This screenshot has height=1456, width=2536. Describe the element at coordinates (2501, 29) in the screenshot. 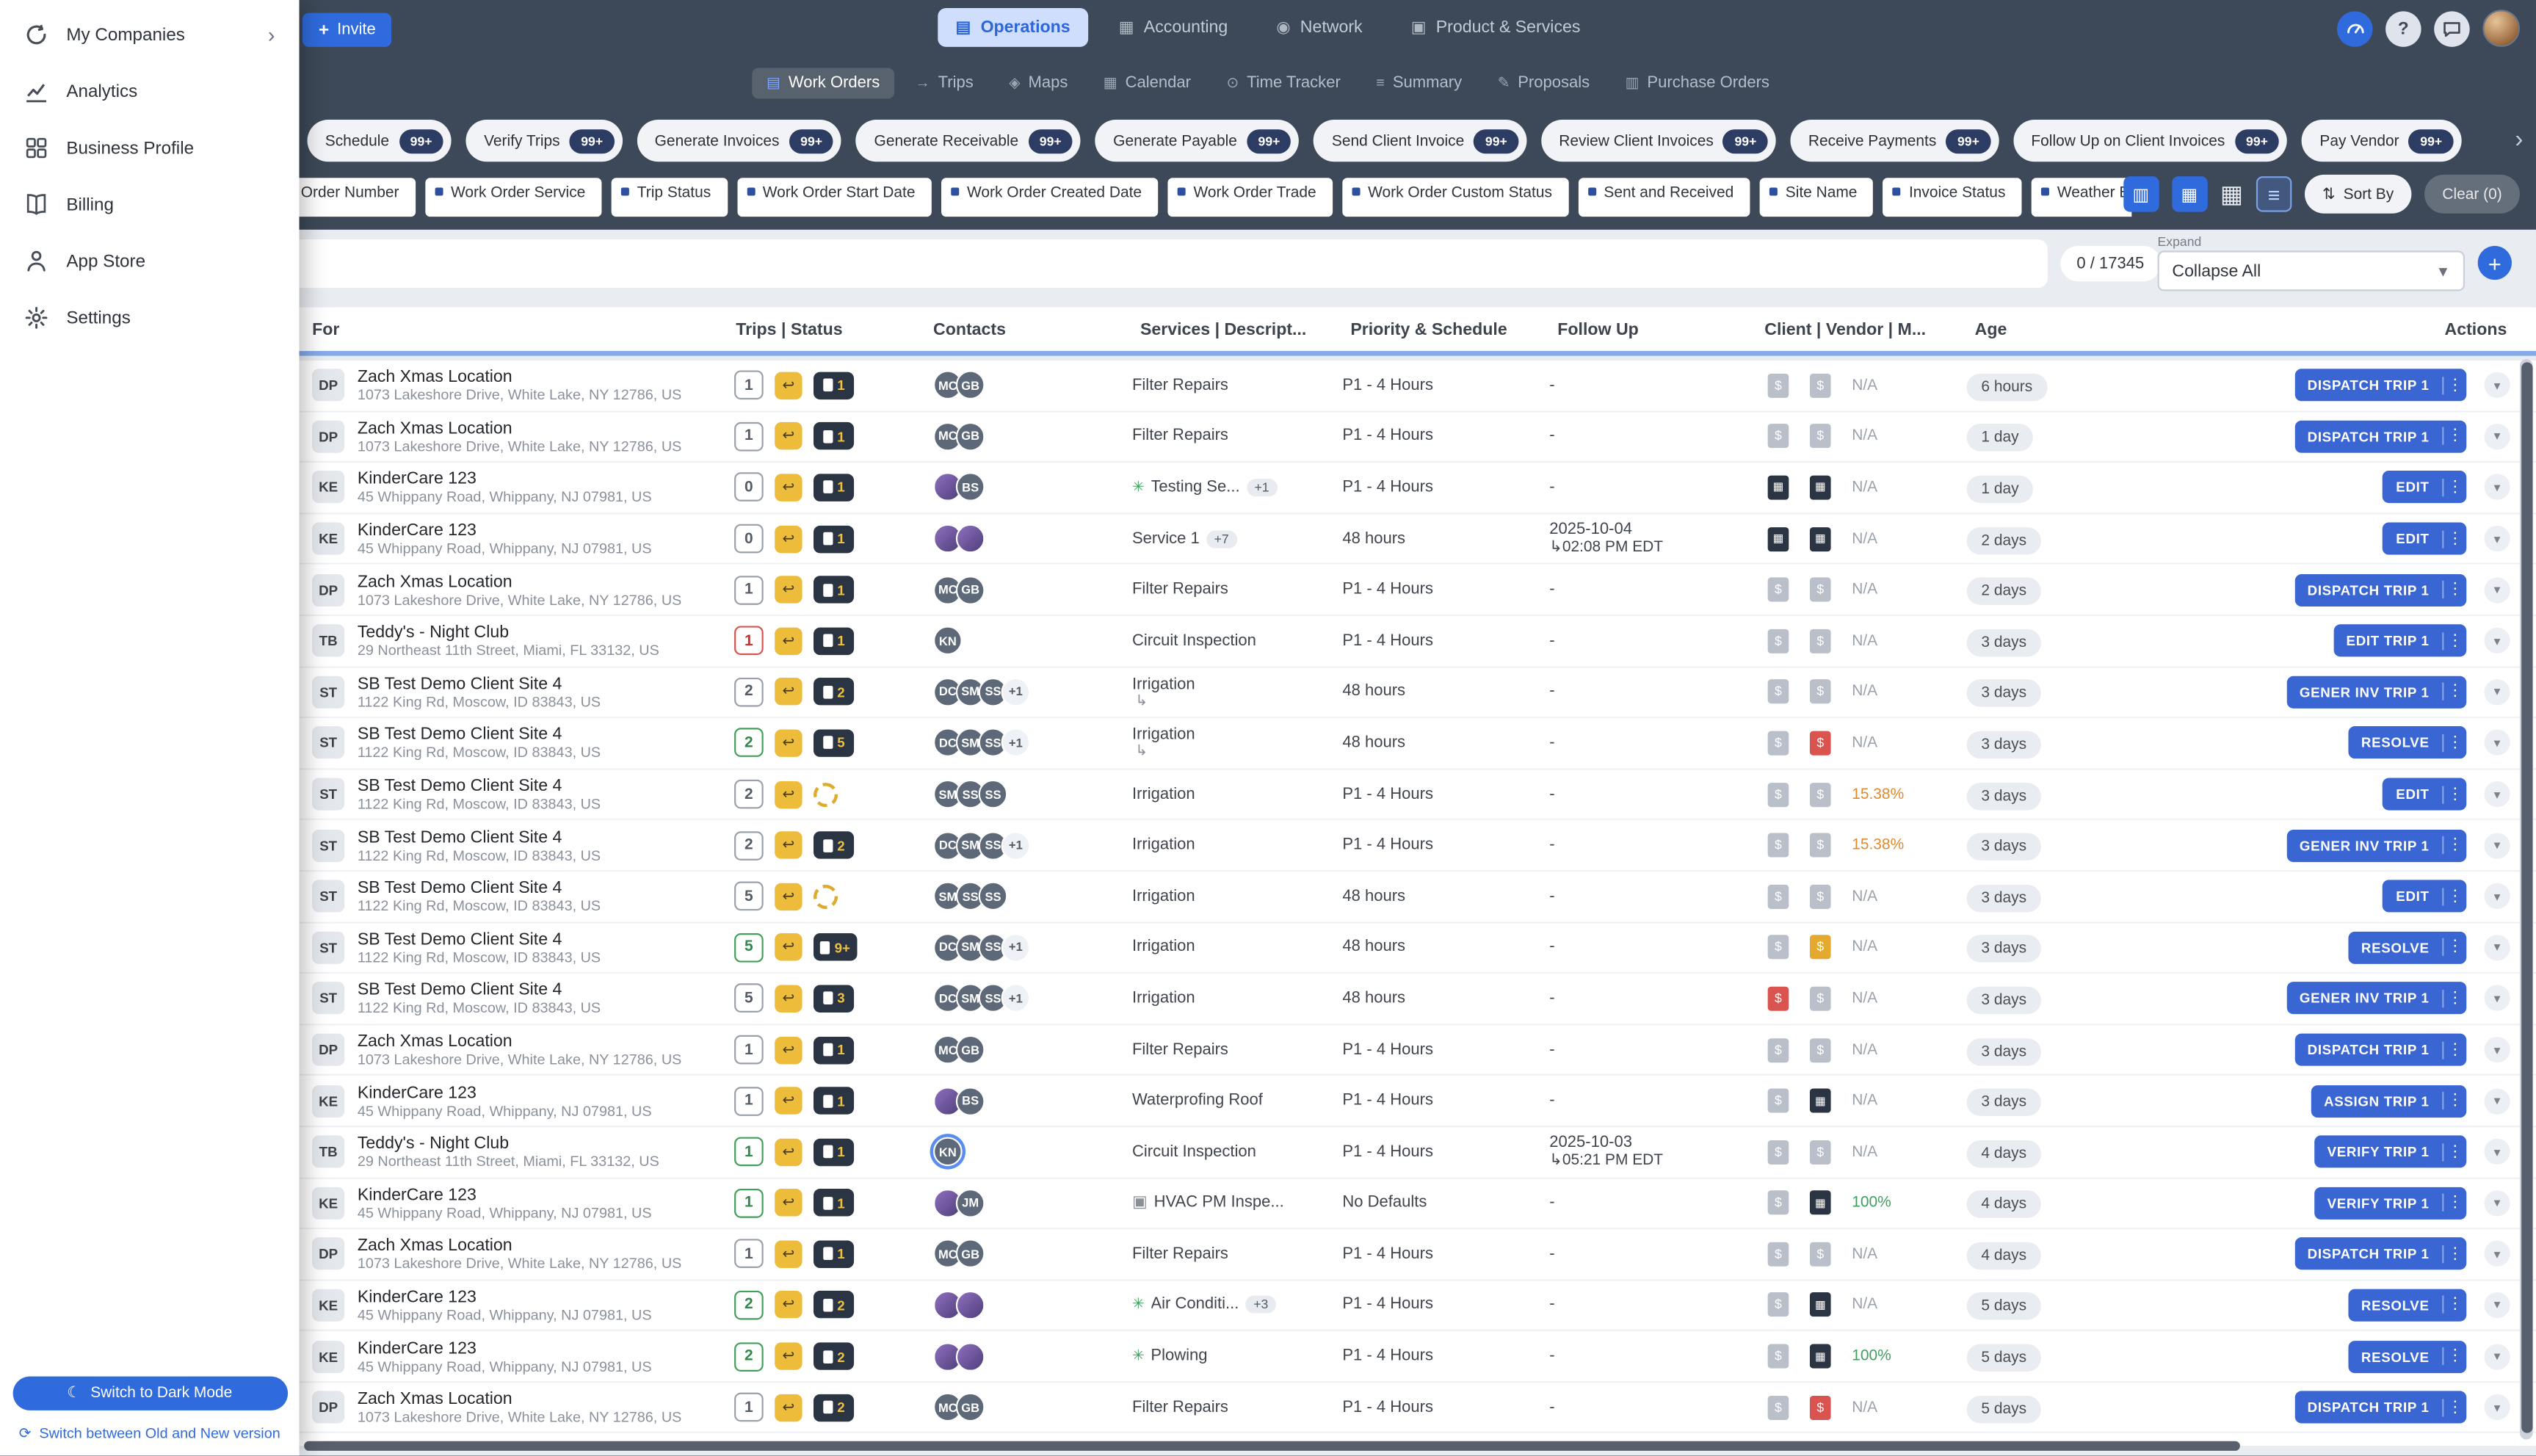

I see `user-avatar` at that location.